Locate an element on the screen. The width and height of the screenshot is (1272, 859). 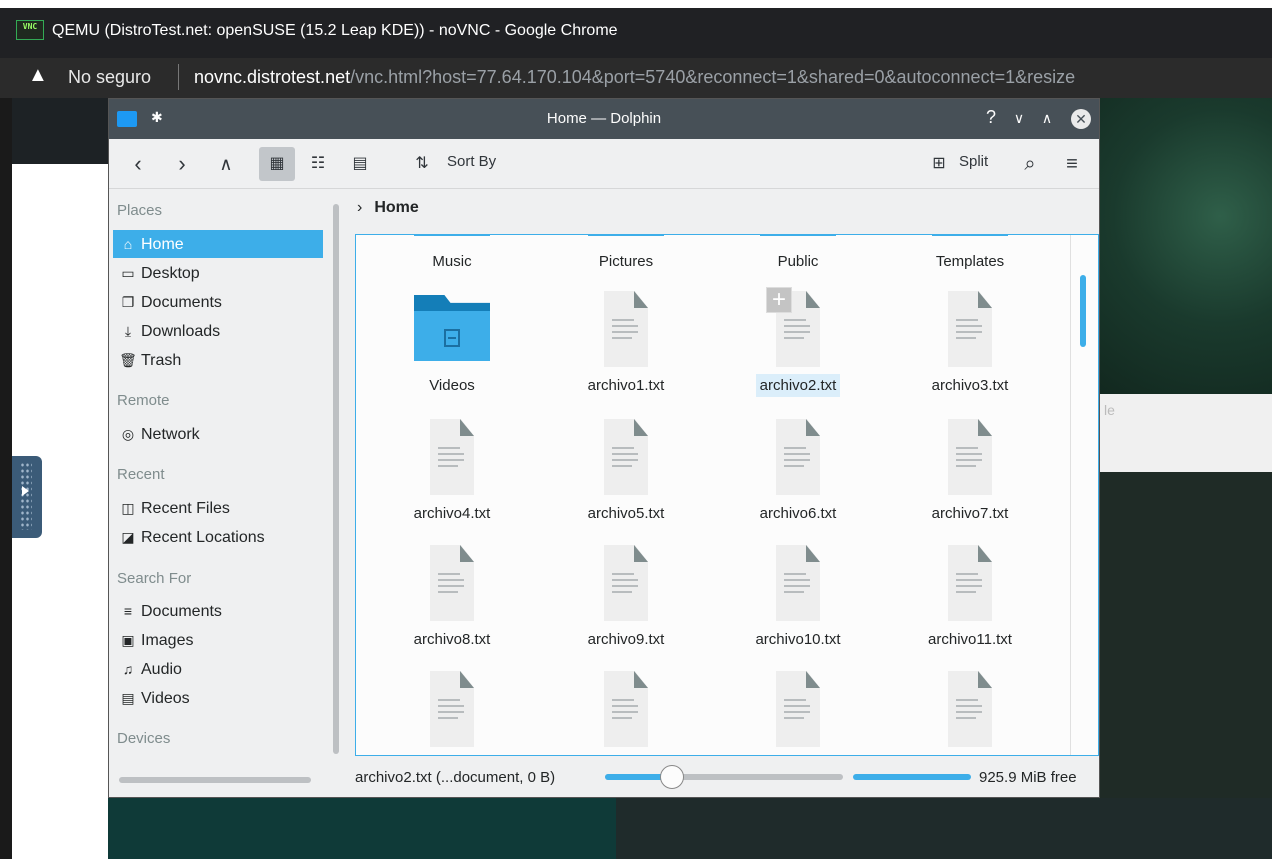
file-label: archivo5.txt is located at coordinates (626, 513).